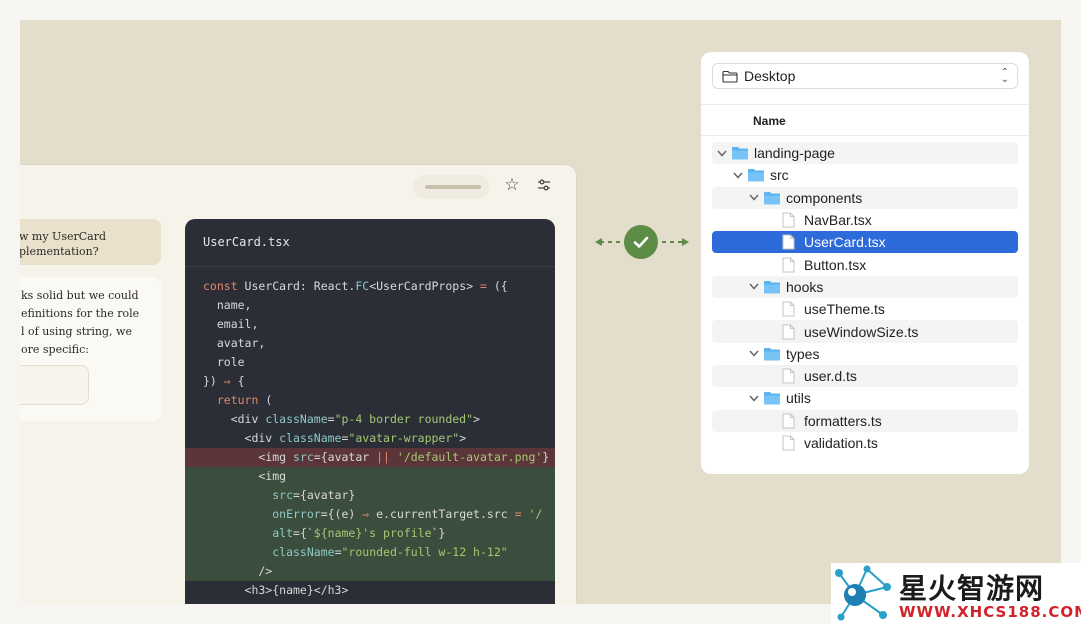  Describe the element at coordinates (865, 309) in the screenshot. I see `tree-file-usetheme-ts: useTheme.ts` at that location.